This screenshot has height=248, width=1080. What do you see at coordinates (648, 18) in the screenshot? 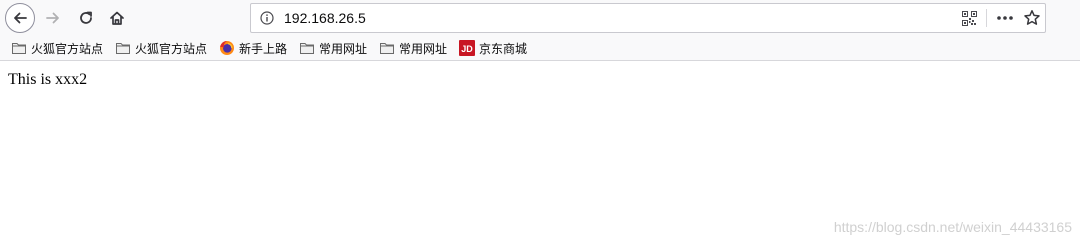
I see `url-bar: 192.168.26.5` at bounding box center [648, 18].